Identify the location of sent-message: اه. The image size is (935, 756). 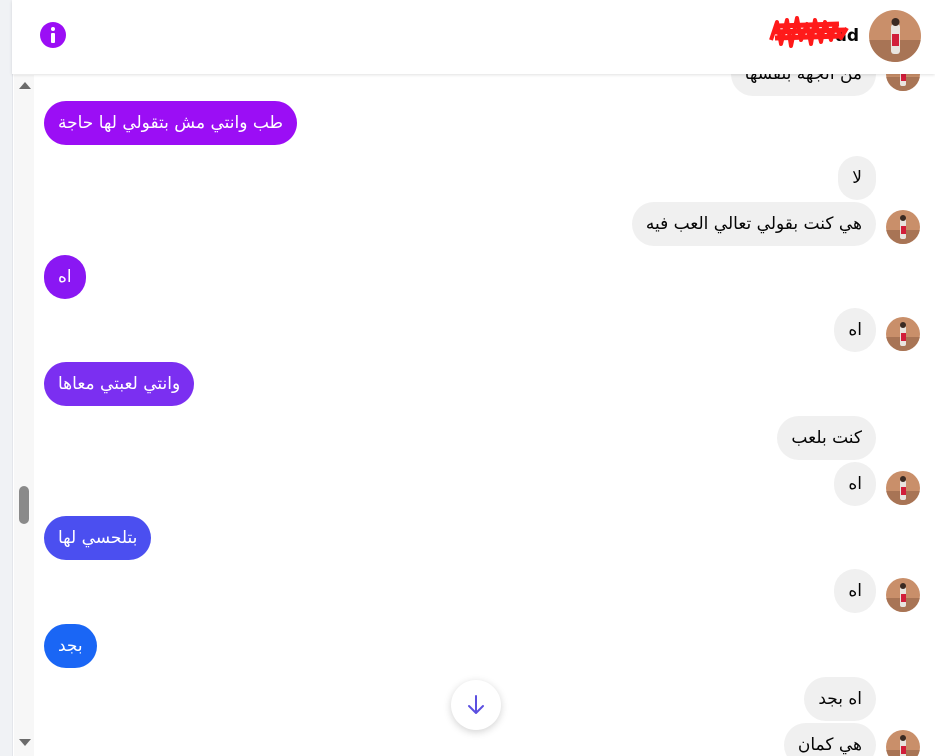
(65, 277).